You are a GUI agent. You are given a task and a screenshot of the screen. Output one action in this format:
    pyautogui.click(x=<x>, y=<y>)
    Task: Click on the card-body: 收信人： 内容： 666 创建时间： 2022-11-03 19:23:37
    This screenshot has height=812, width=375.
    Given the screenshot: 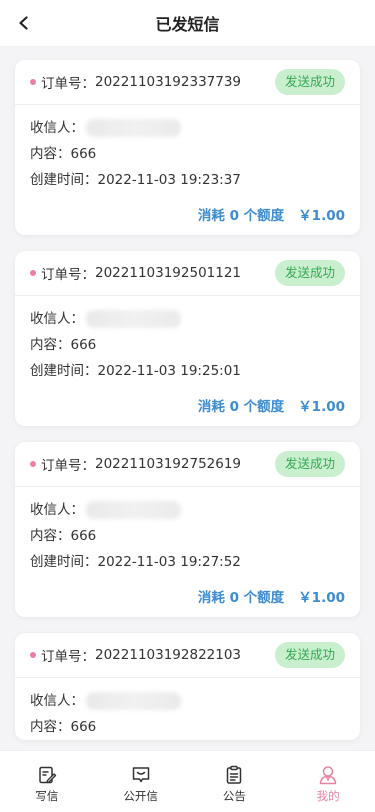 What is the action you would take?
    pyautogui.click(x=187, y=149)
    